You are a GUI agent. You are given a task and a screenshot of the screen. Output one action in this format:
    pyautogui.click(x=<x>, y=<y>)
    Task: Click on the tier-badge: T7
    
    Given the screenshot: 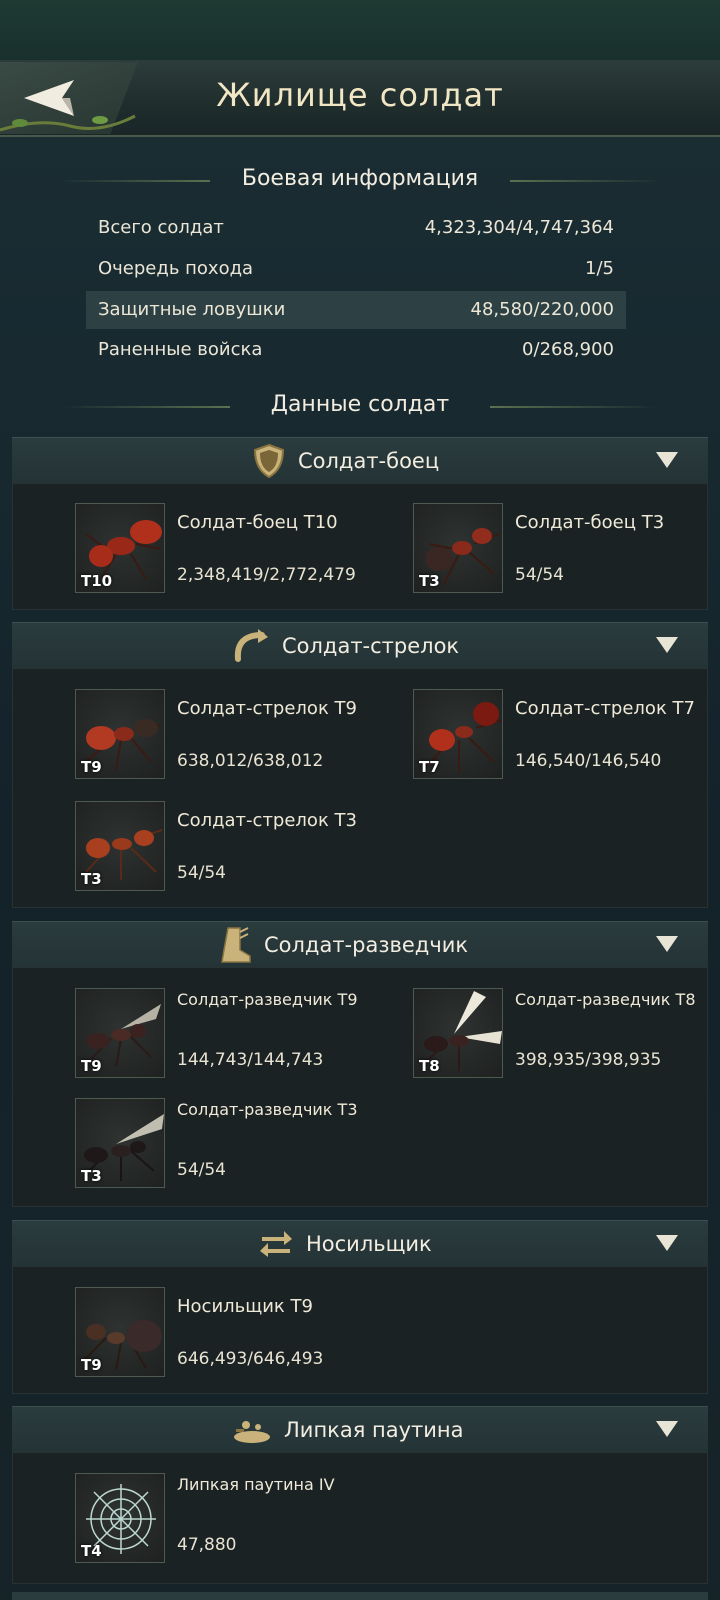 What is the action you would take?
    pyautogui.click(x=429, y=767)
    